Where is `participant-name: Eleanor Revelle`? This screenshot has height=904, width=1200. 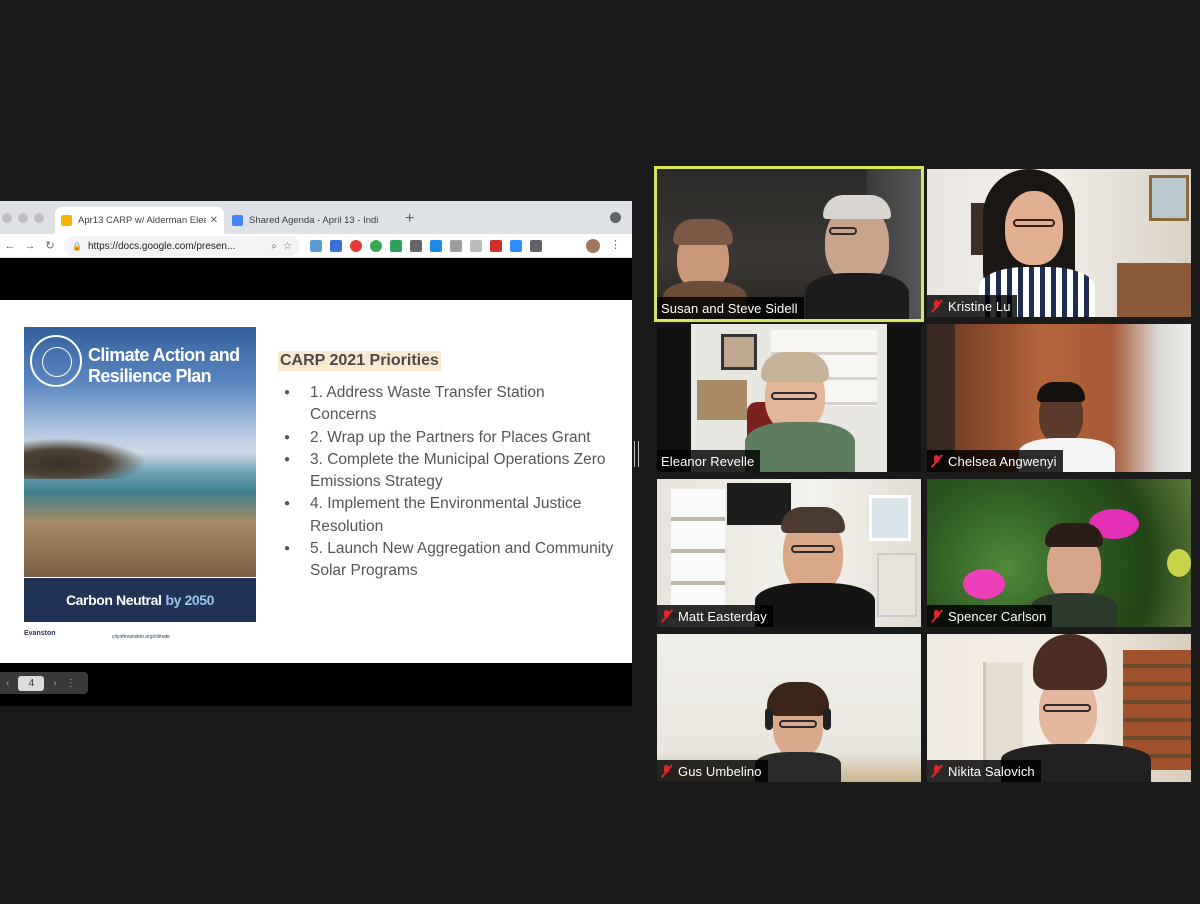
participant-name: Eleanor Revelle is located at coordinates (708, 461).